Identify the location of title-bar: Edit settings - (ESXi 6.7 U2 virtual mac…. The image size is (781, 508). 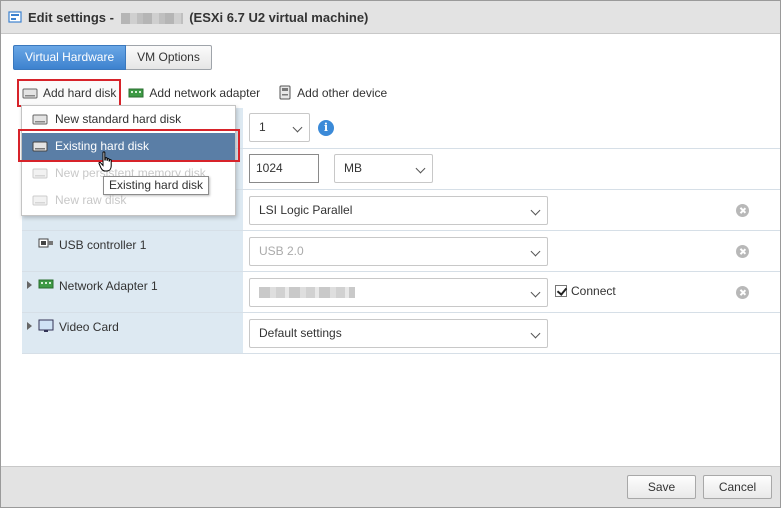
(390, 17).